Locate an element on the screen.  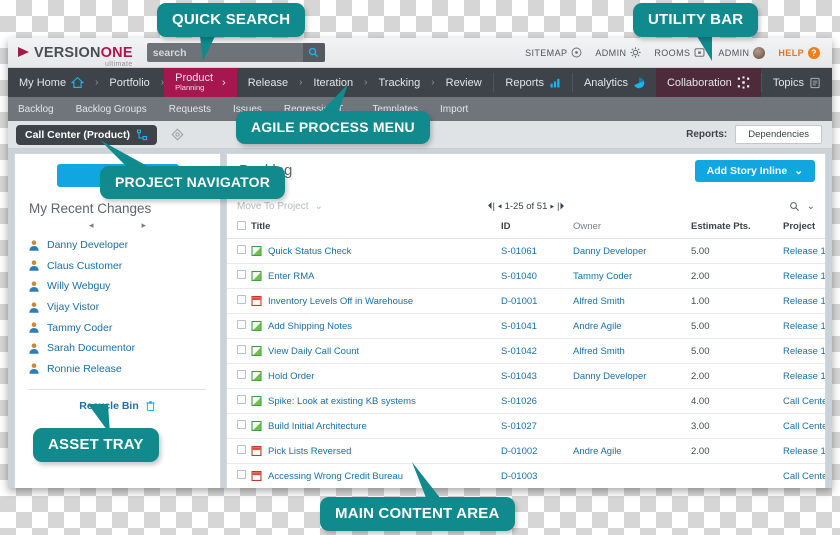
cell-title: View Daily Call Count is located at coordinates (376, 351).